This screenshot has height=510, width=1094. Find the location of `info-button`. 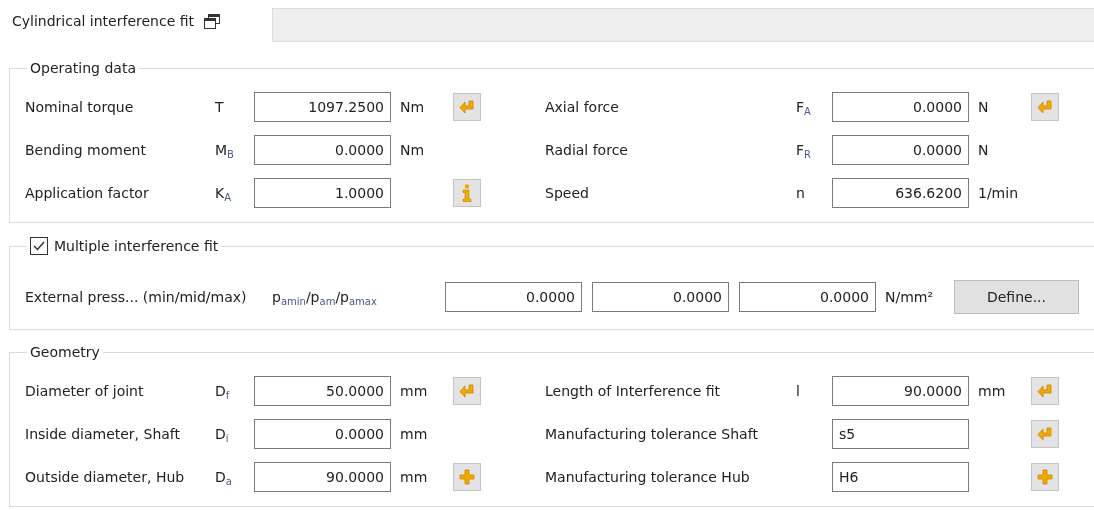

info-button is located at coordinates (467, 193).